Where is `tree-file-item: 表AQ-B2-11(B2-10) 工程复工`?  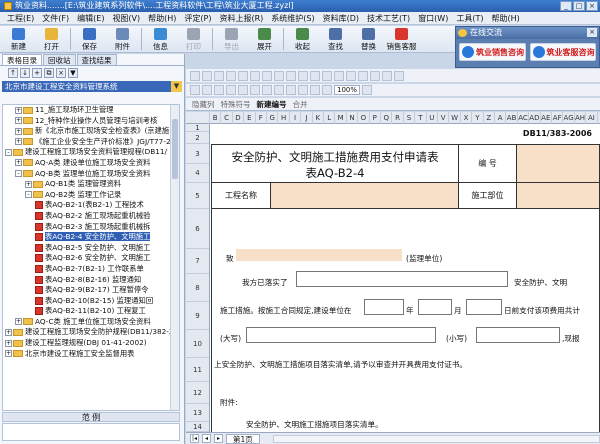 tree-file-item: 表AQ-B2-11(B2-10) 工程复工 is located at coordinates (91, 311).